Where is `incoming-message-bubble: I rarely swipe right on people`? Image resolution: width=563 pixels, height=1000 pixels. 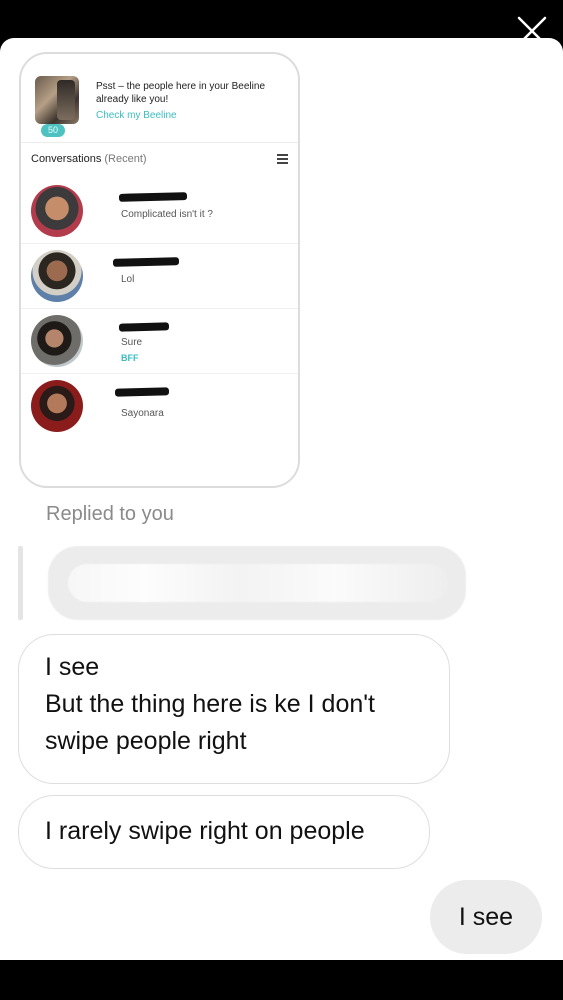
incoming-message-bubble: I rarely swipe right on people is located at coordinates (224, 832).